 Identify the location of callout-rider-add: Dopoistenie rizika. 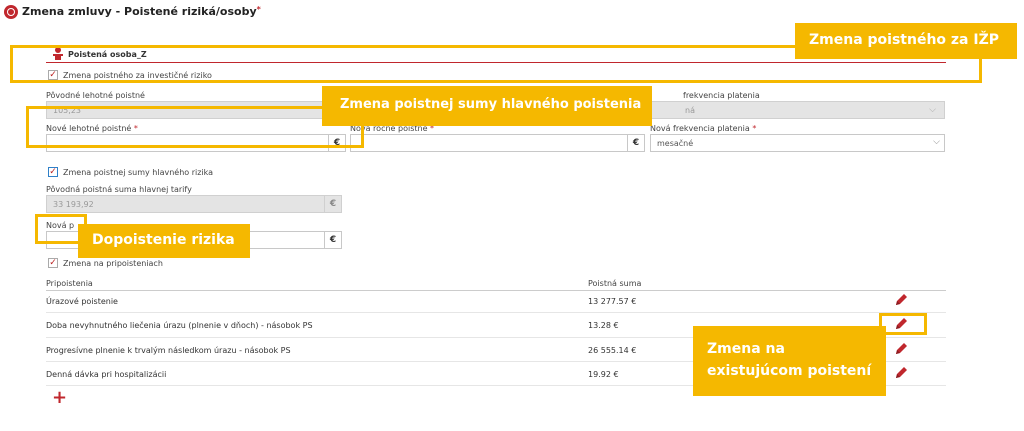
(164, 241).